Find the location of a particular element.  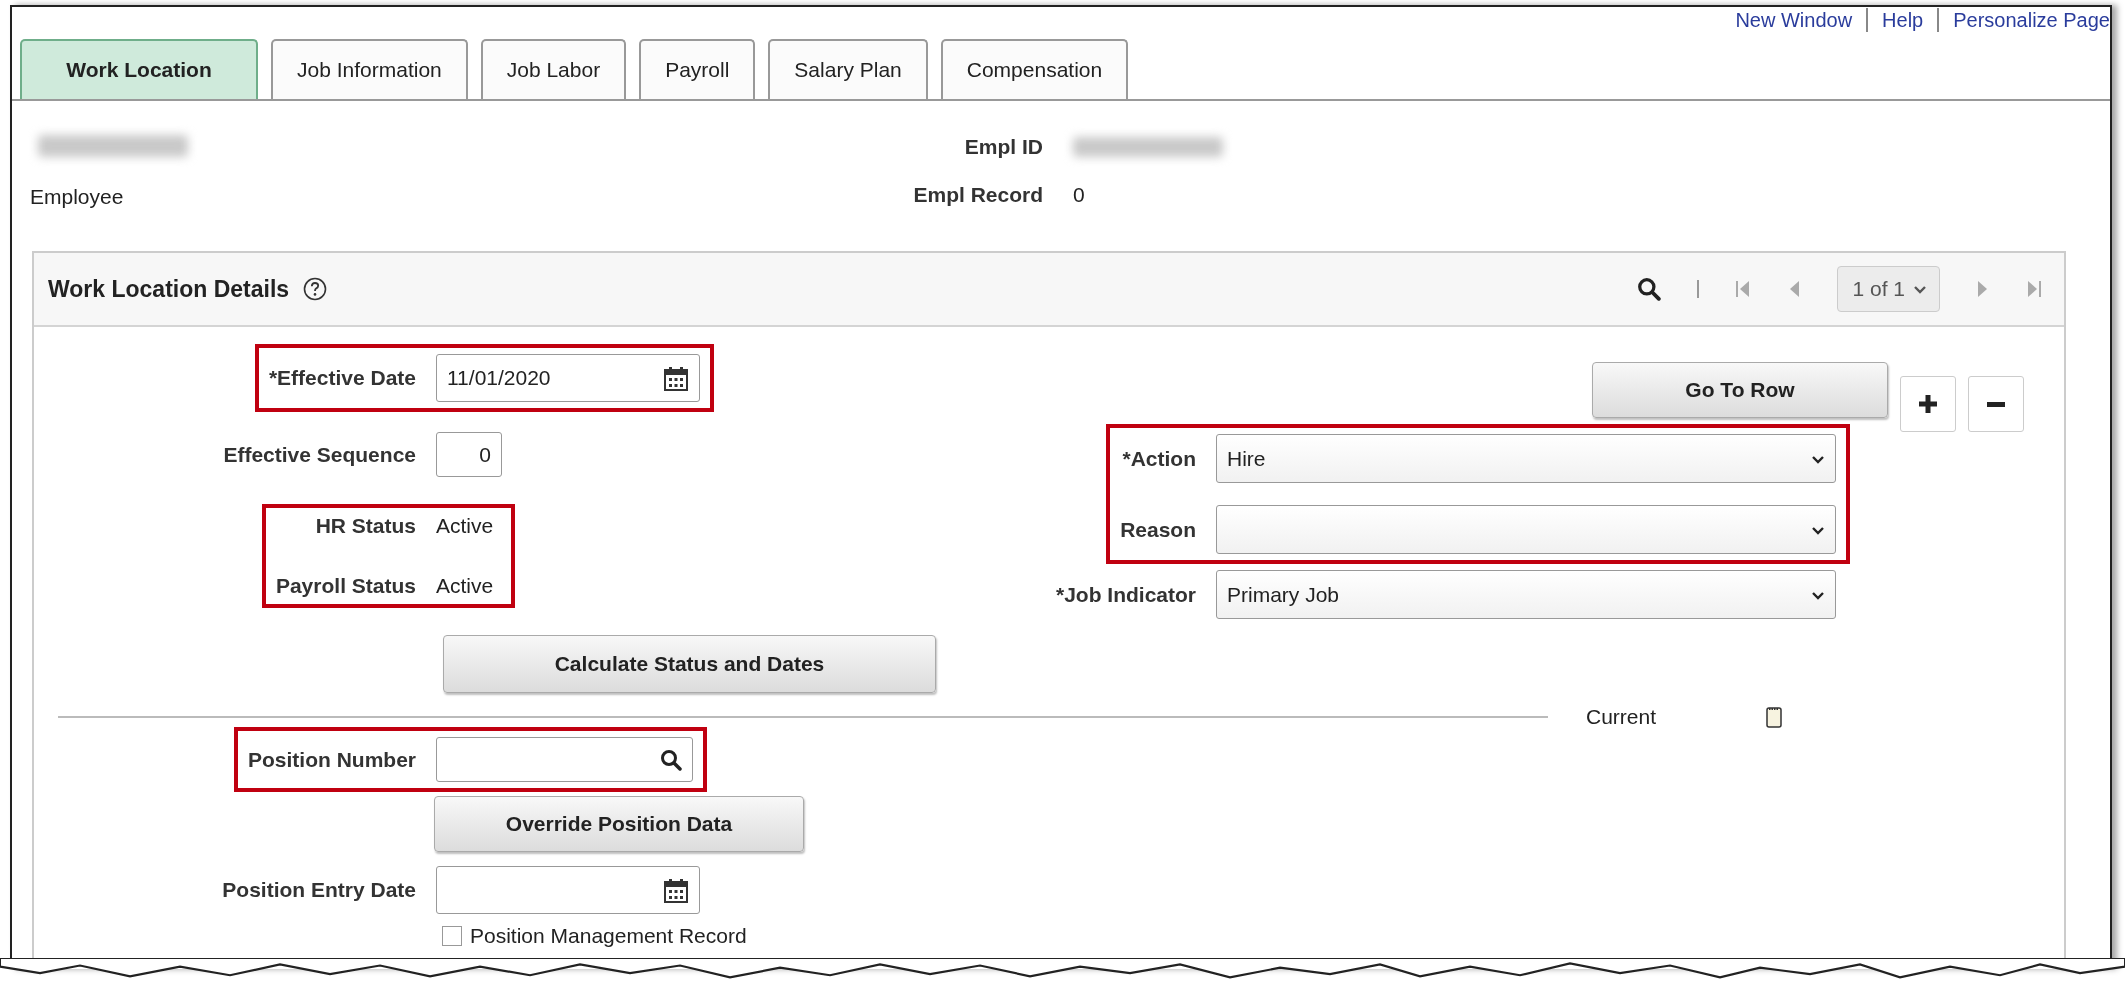

field-label: *Action is located at coordinates (1159, 458).